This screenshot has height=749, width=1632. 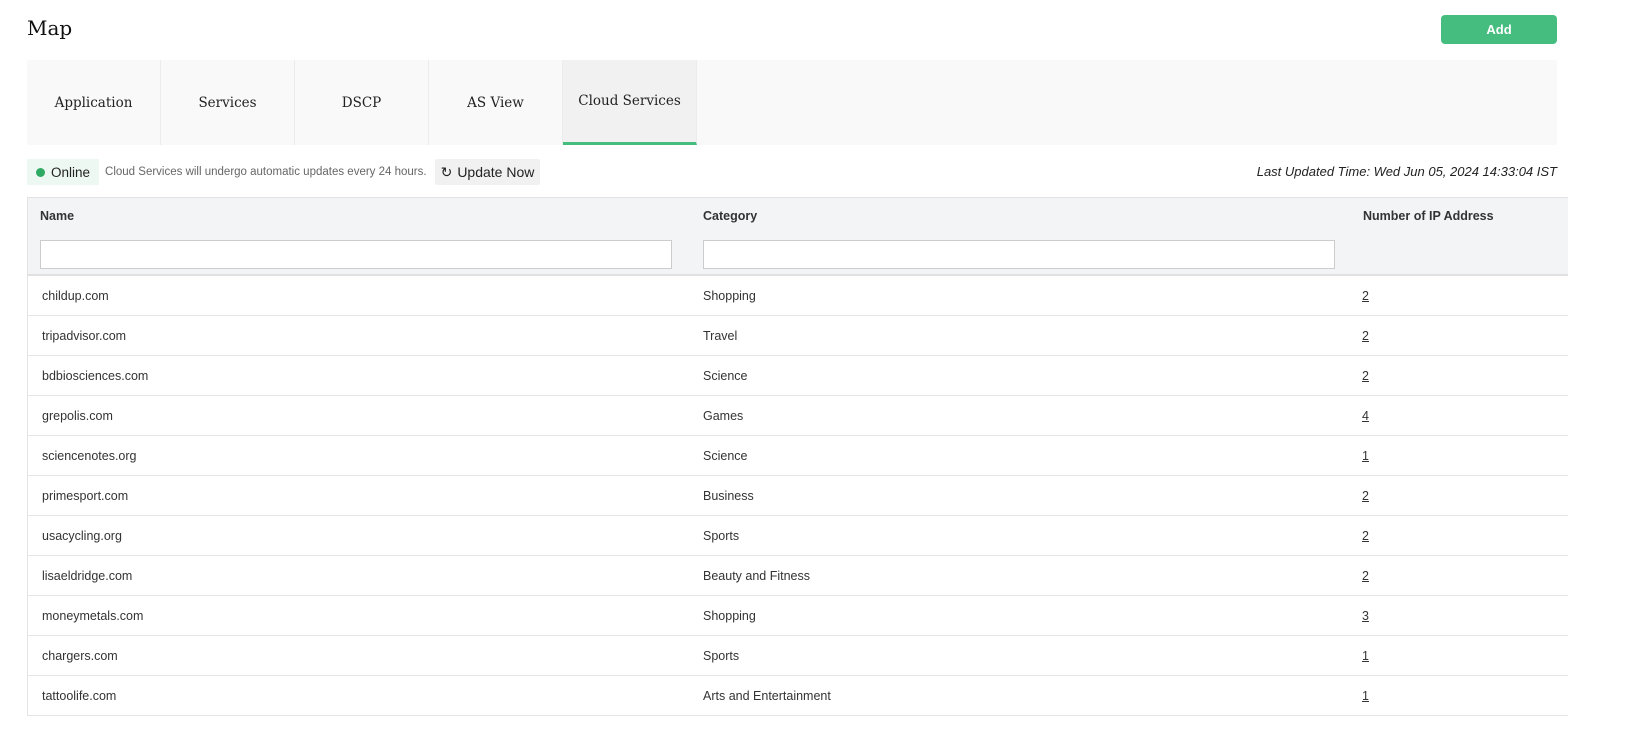 What do you see at coordinates (798, 416) in the screenshot?
I see `table-row: grepolis.com Games 4` at bounding box center [798, 416].